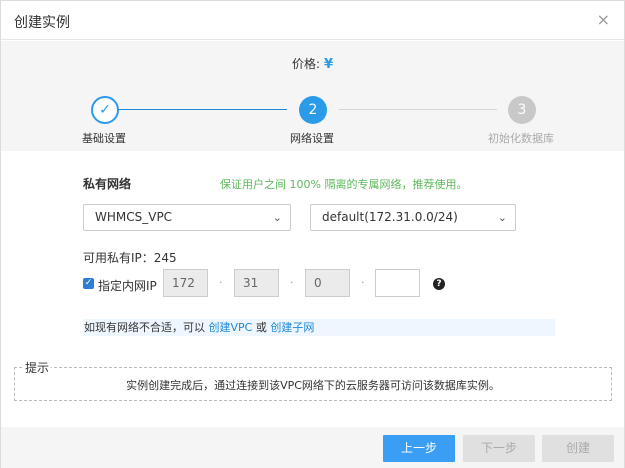 The height and width of the screenshot is (468, 625). Describe the element at coordinates (499, 448) in the screenshot. I see `next-step-button: 下一步` at that location.